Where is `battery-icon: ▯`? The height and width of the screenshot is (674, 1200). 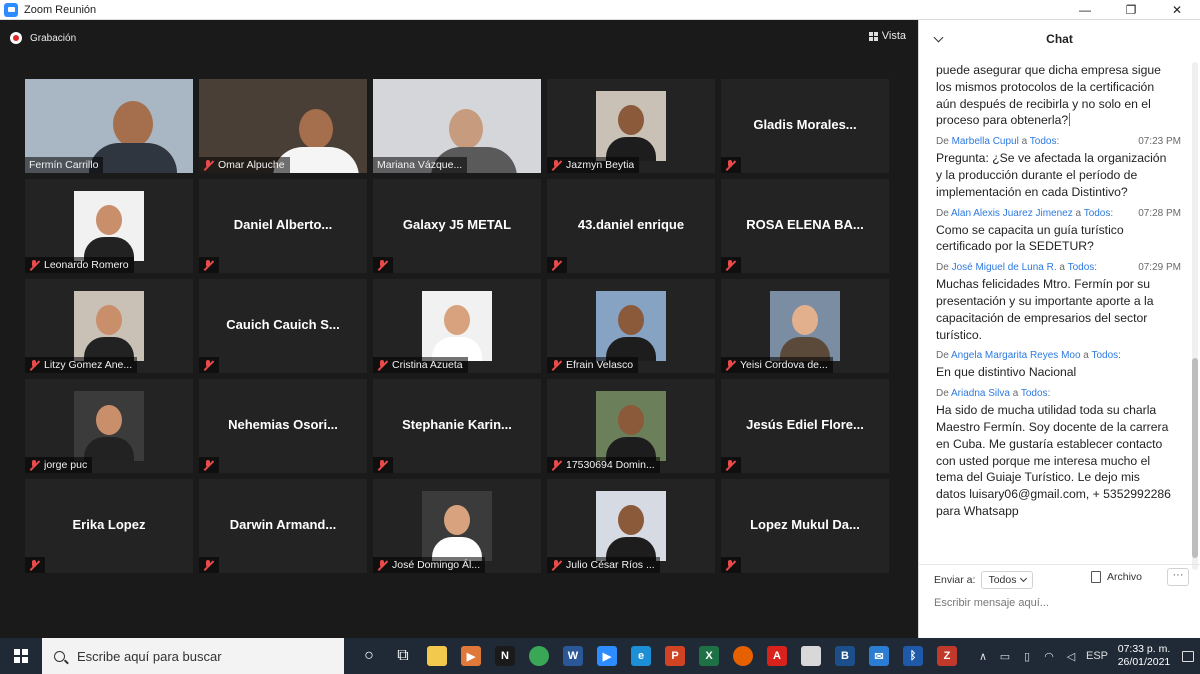
battery-icon: ▯ is located at coordinates (1027, 656).